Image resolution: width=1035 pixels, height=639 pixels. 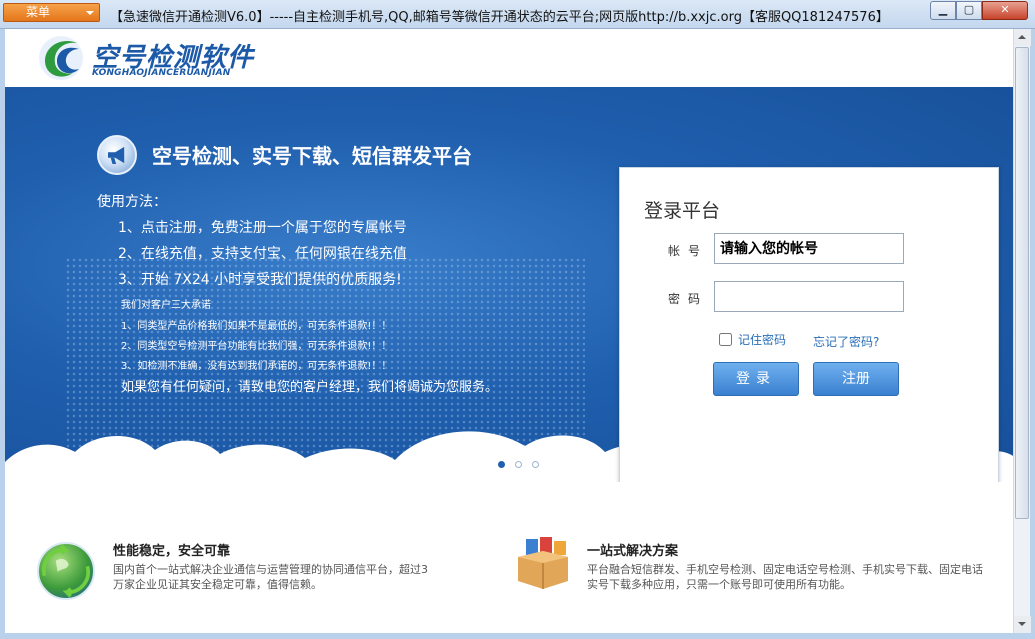 I want to click on promise-title: 我们对客户三大承诺, so click(x=166, y=305).